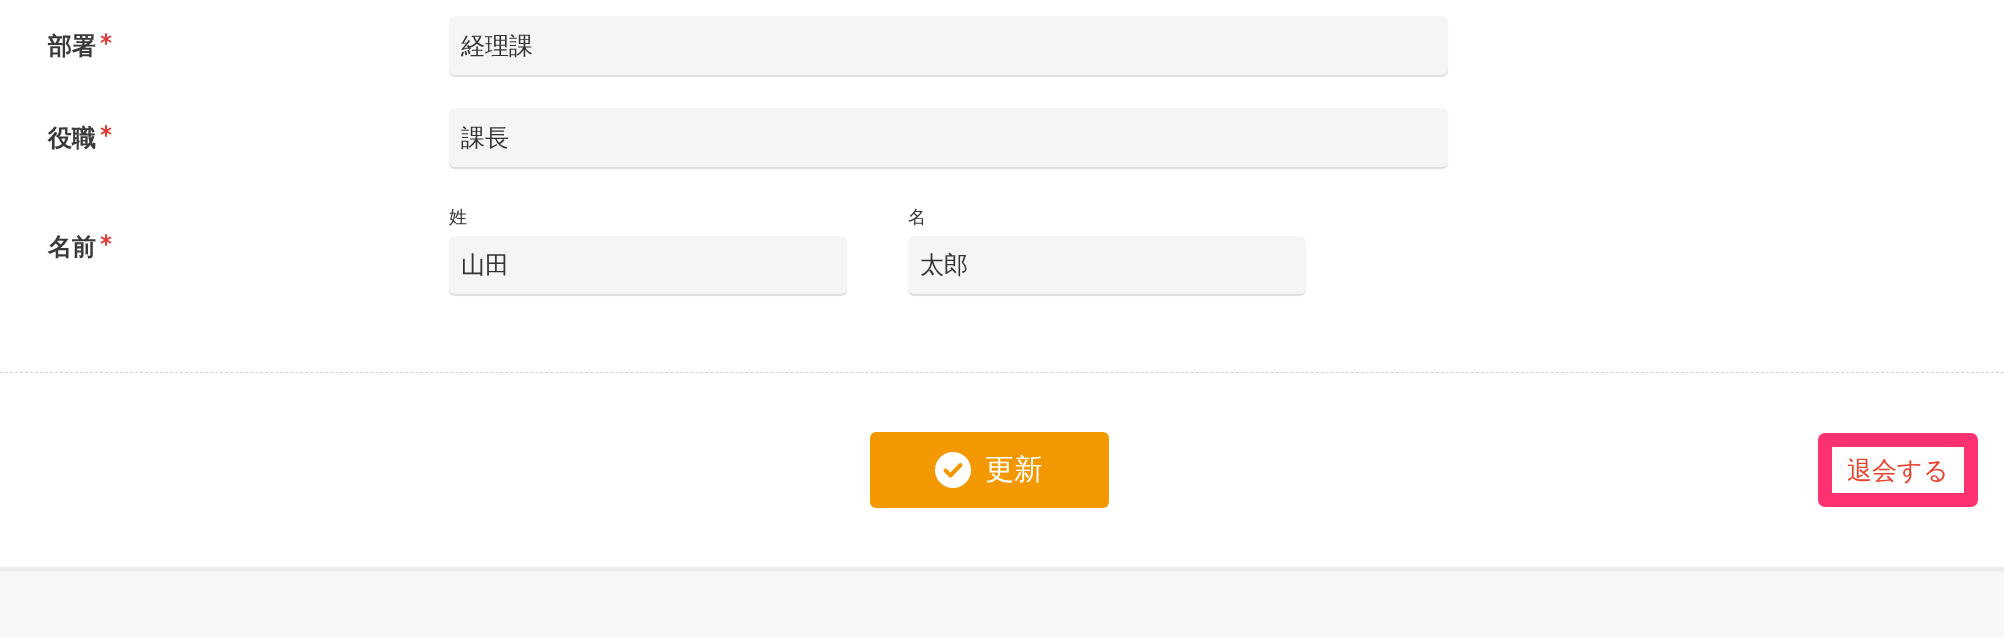  I want to click on text-field: 経理課, so click(948, 45).